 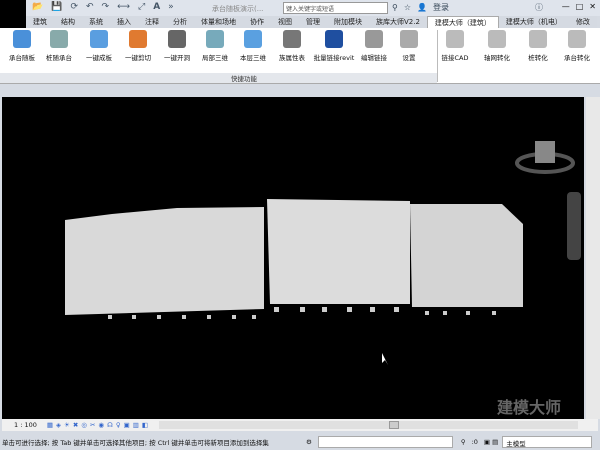 What do you see at coordinates (422, 7) in the screenshot?
I see `user-icon: 👤` at bounding box center [422, 7].